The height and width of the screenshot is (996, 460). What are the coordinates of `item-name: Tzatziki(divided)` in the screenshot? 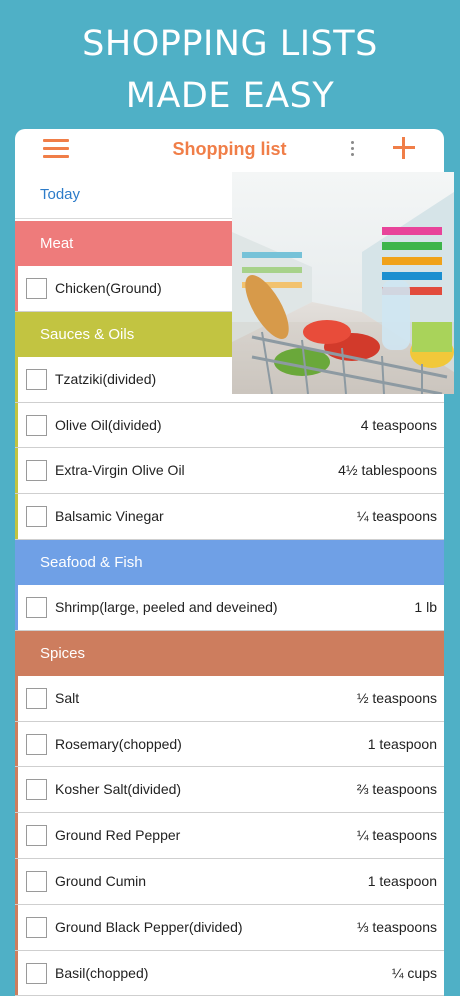 It's located at (106, 378).